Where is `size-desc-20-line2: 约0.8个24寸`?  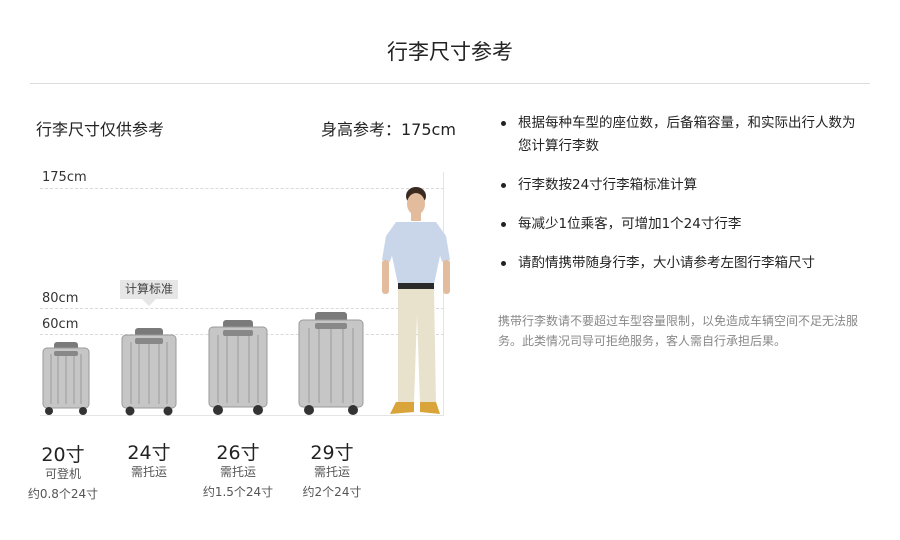 size-desc-20-line2: 约0.8个24寸 is located at coordinates (63, 494).